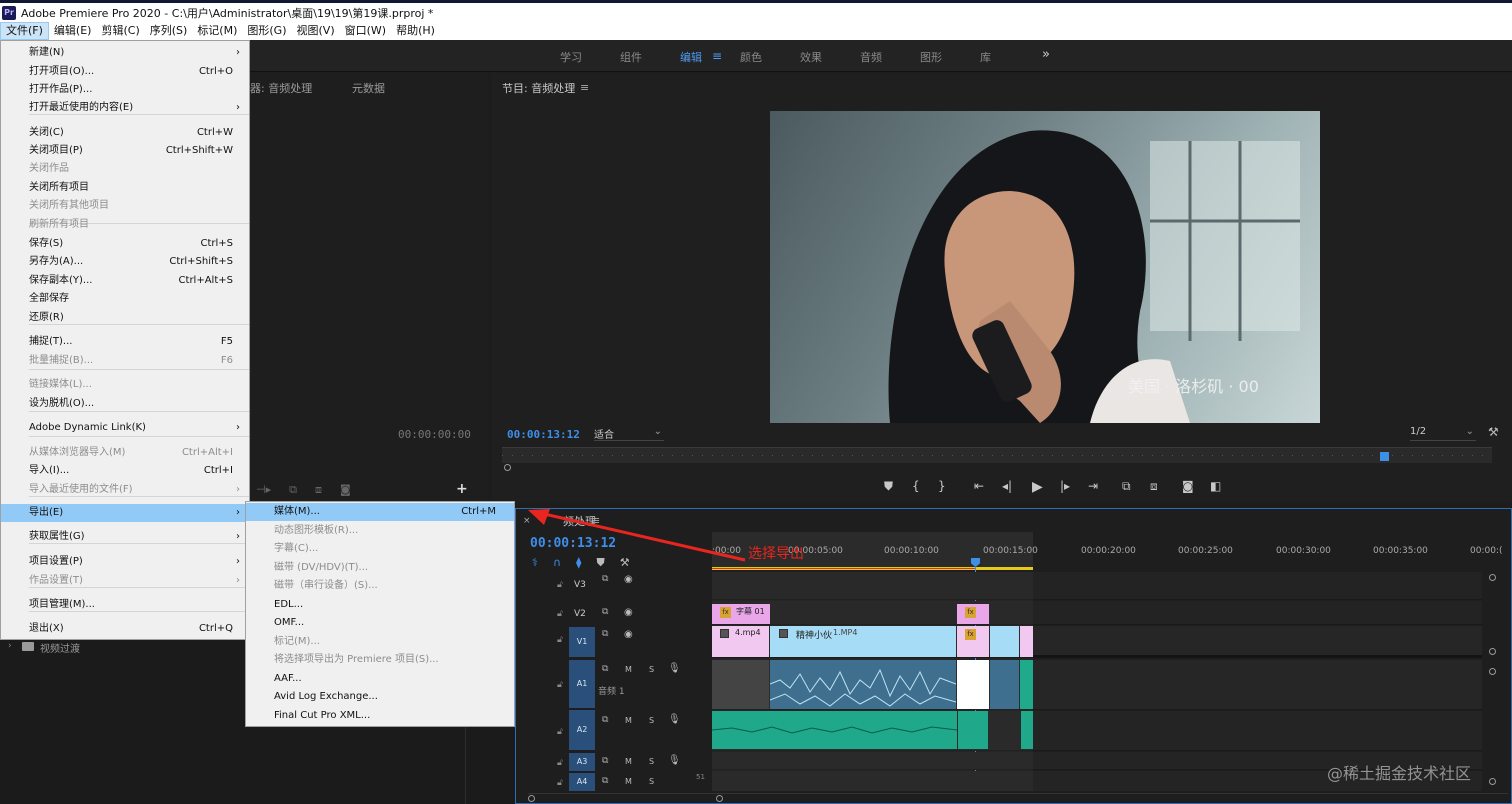  What do you see at coordinates (871, 57) in the screenshot?
I see `workspace-audio: 音频` at bounding box center [871, 57].